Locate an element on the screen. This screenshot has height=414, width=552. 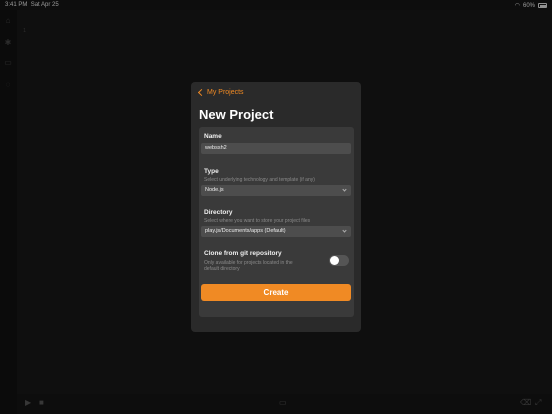
back-button: My Projects is located at coordinates (220, 92).